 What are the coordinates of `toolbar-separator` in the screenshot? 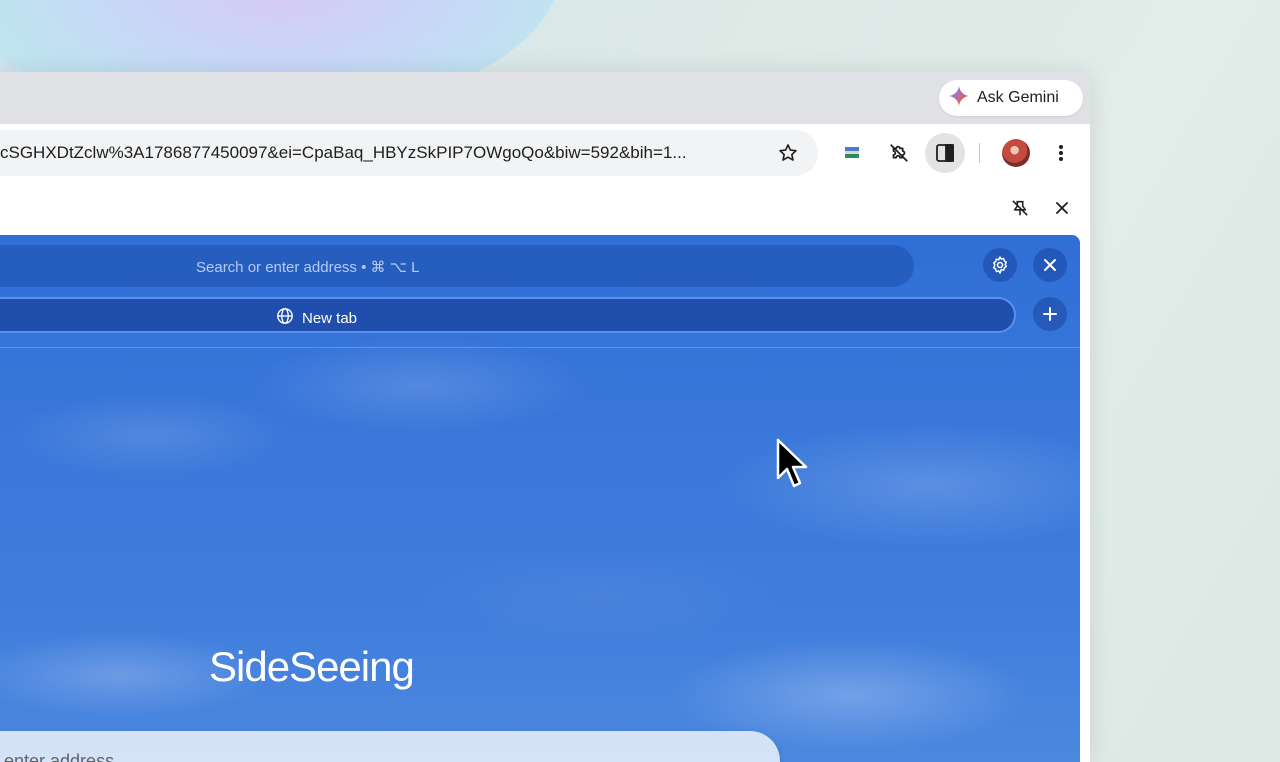 It's located at (979, 153).